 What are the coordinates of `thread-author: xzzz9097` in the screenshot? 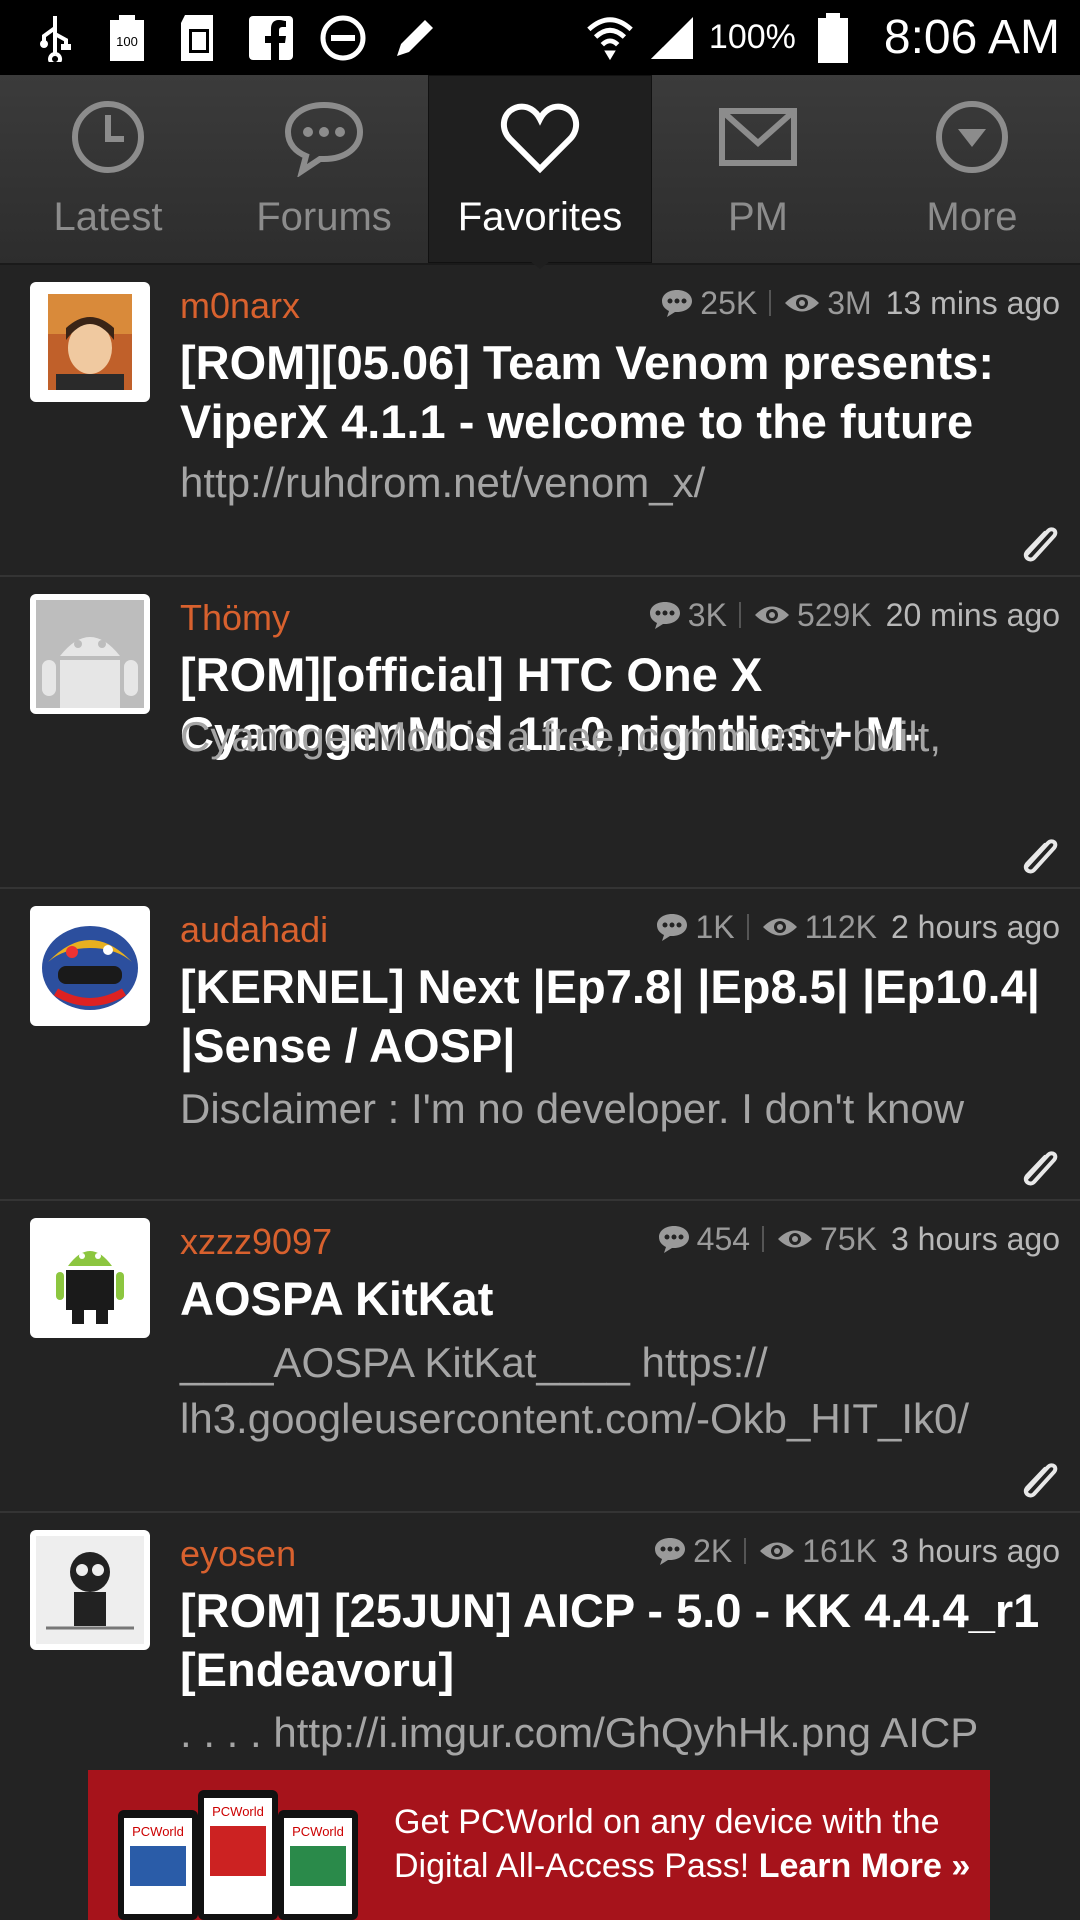 It's located at (256, 1242).